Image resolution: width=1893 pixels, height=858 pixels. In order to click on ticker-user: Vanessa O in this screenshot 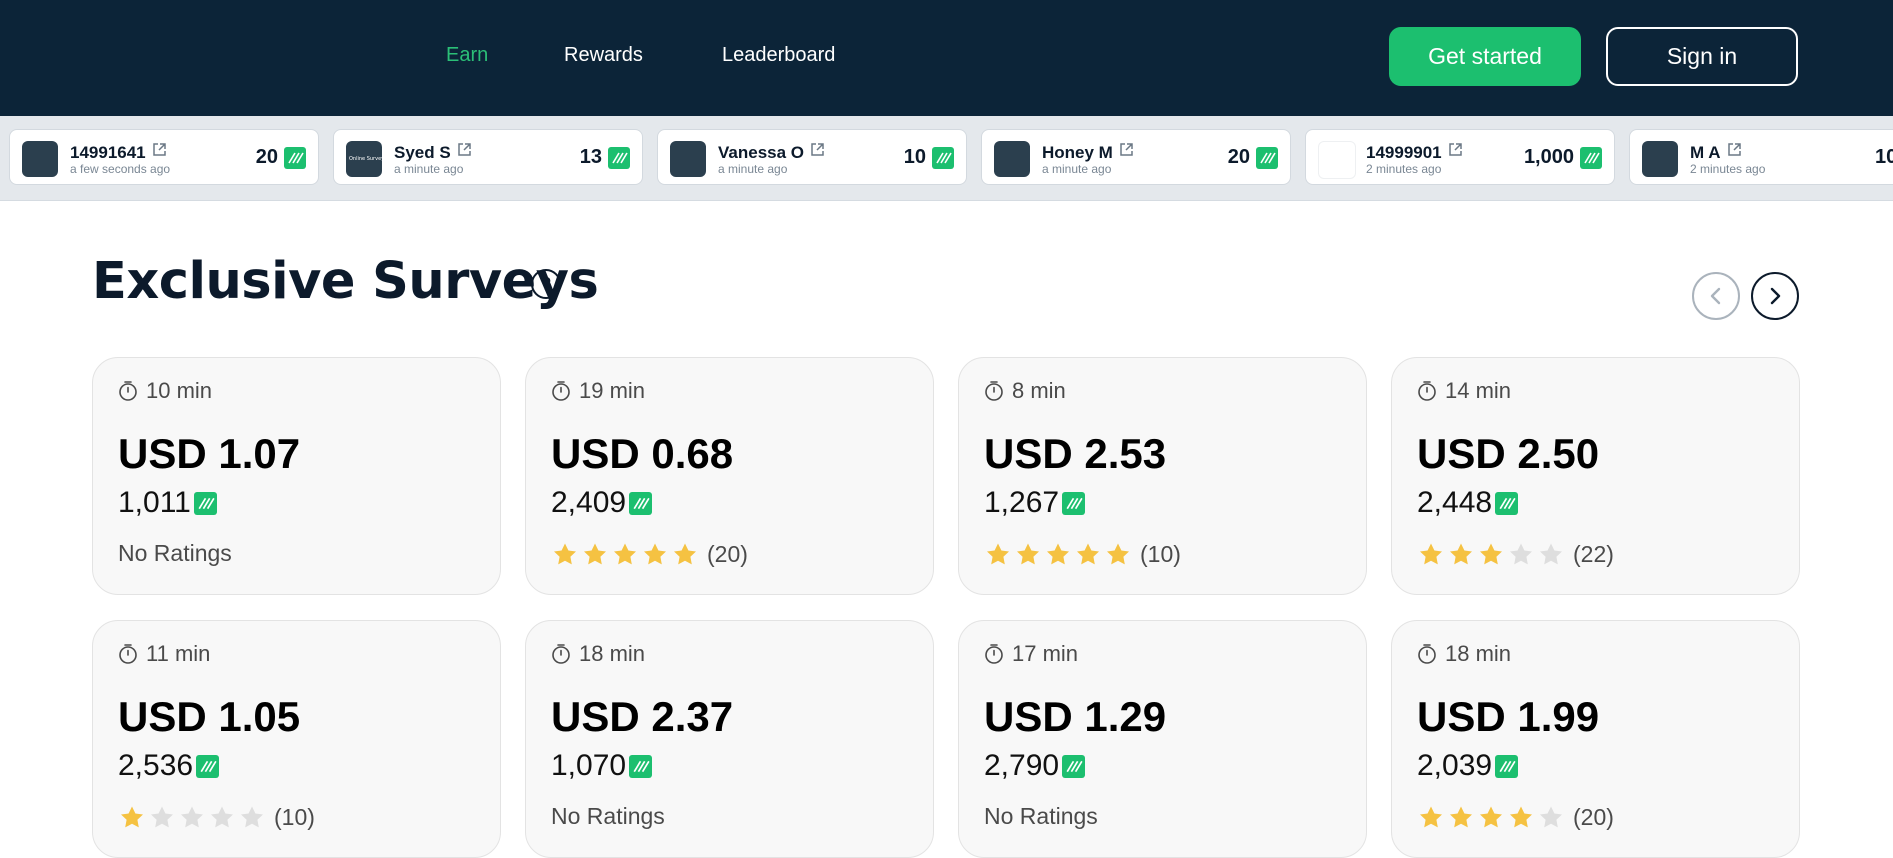, I will do `click(771, 152)`.